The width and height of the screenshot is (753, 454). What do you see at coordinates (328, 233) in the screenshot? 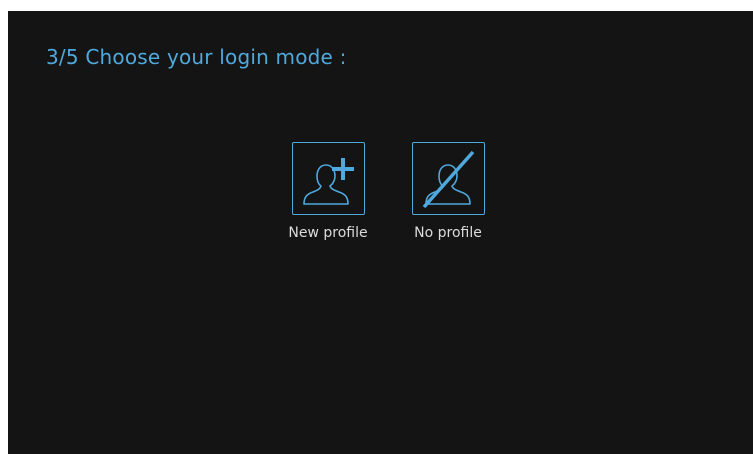
I see `new-profile-label: New profile` at bounding box center [328, 233].